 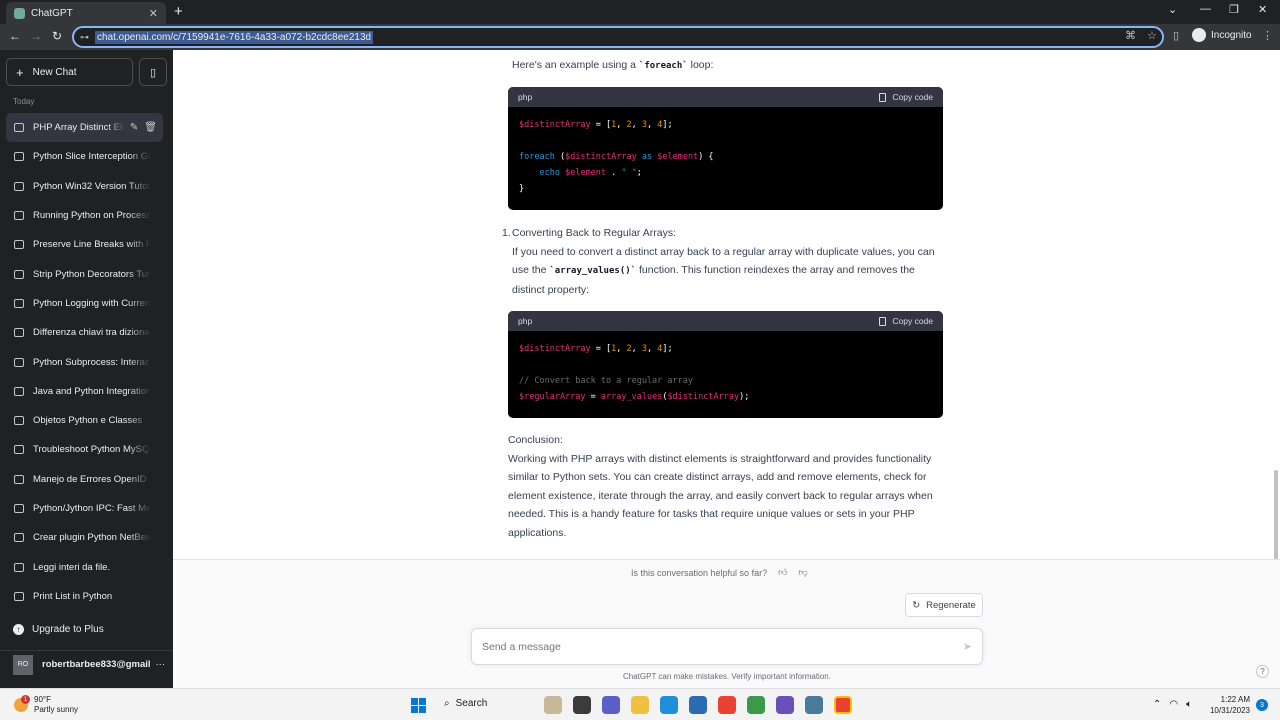 I want to click on conversation-item: Python Logging with Current, so click(x=84, y=303).